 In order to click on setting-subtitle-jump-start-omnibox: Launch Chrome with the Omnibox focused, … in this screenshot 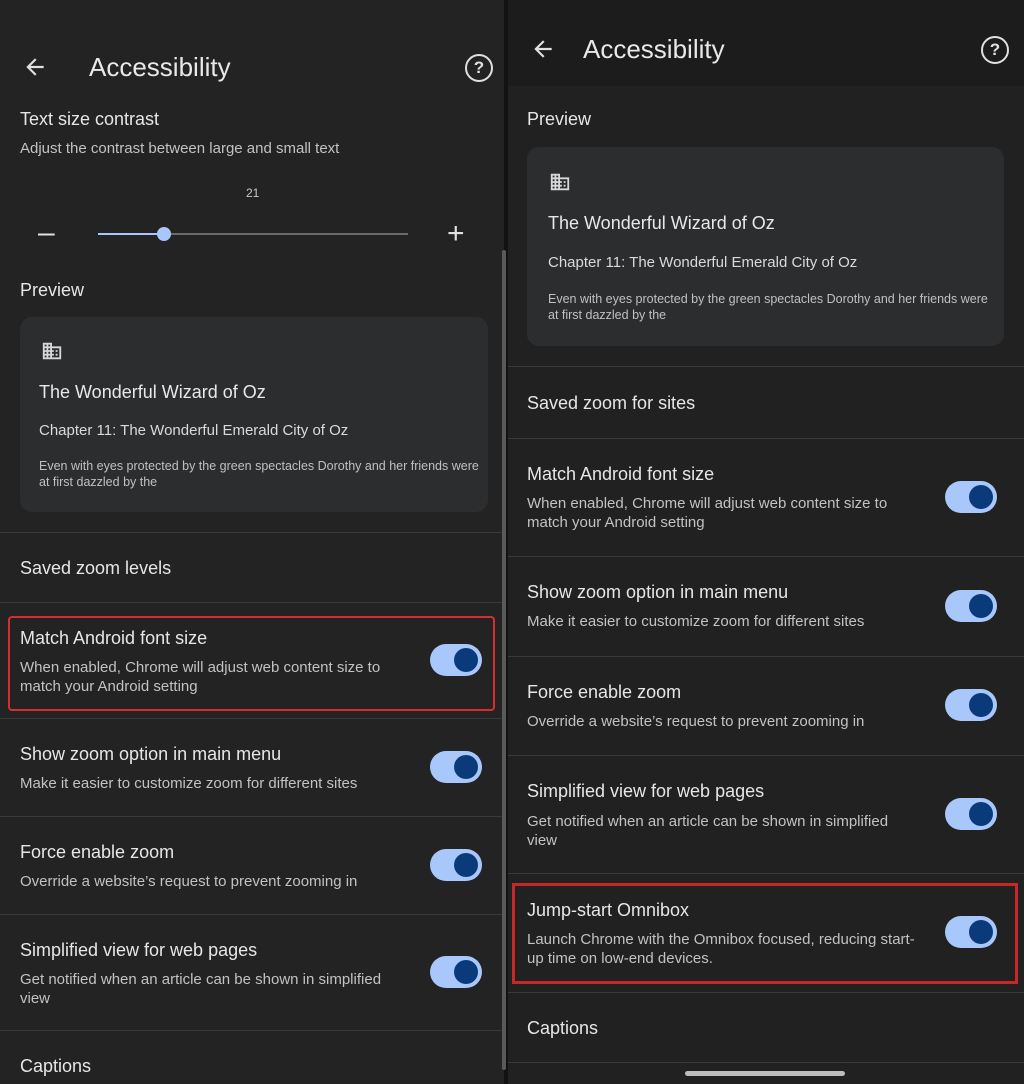, I will do `click(721, 949)`.